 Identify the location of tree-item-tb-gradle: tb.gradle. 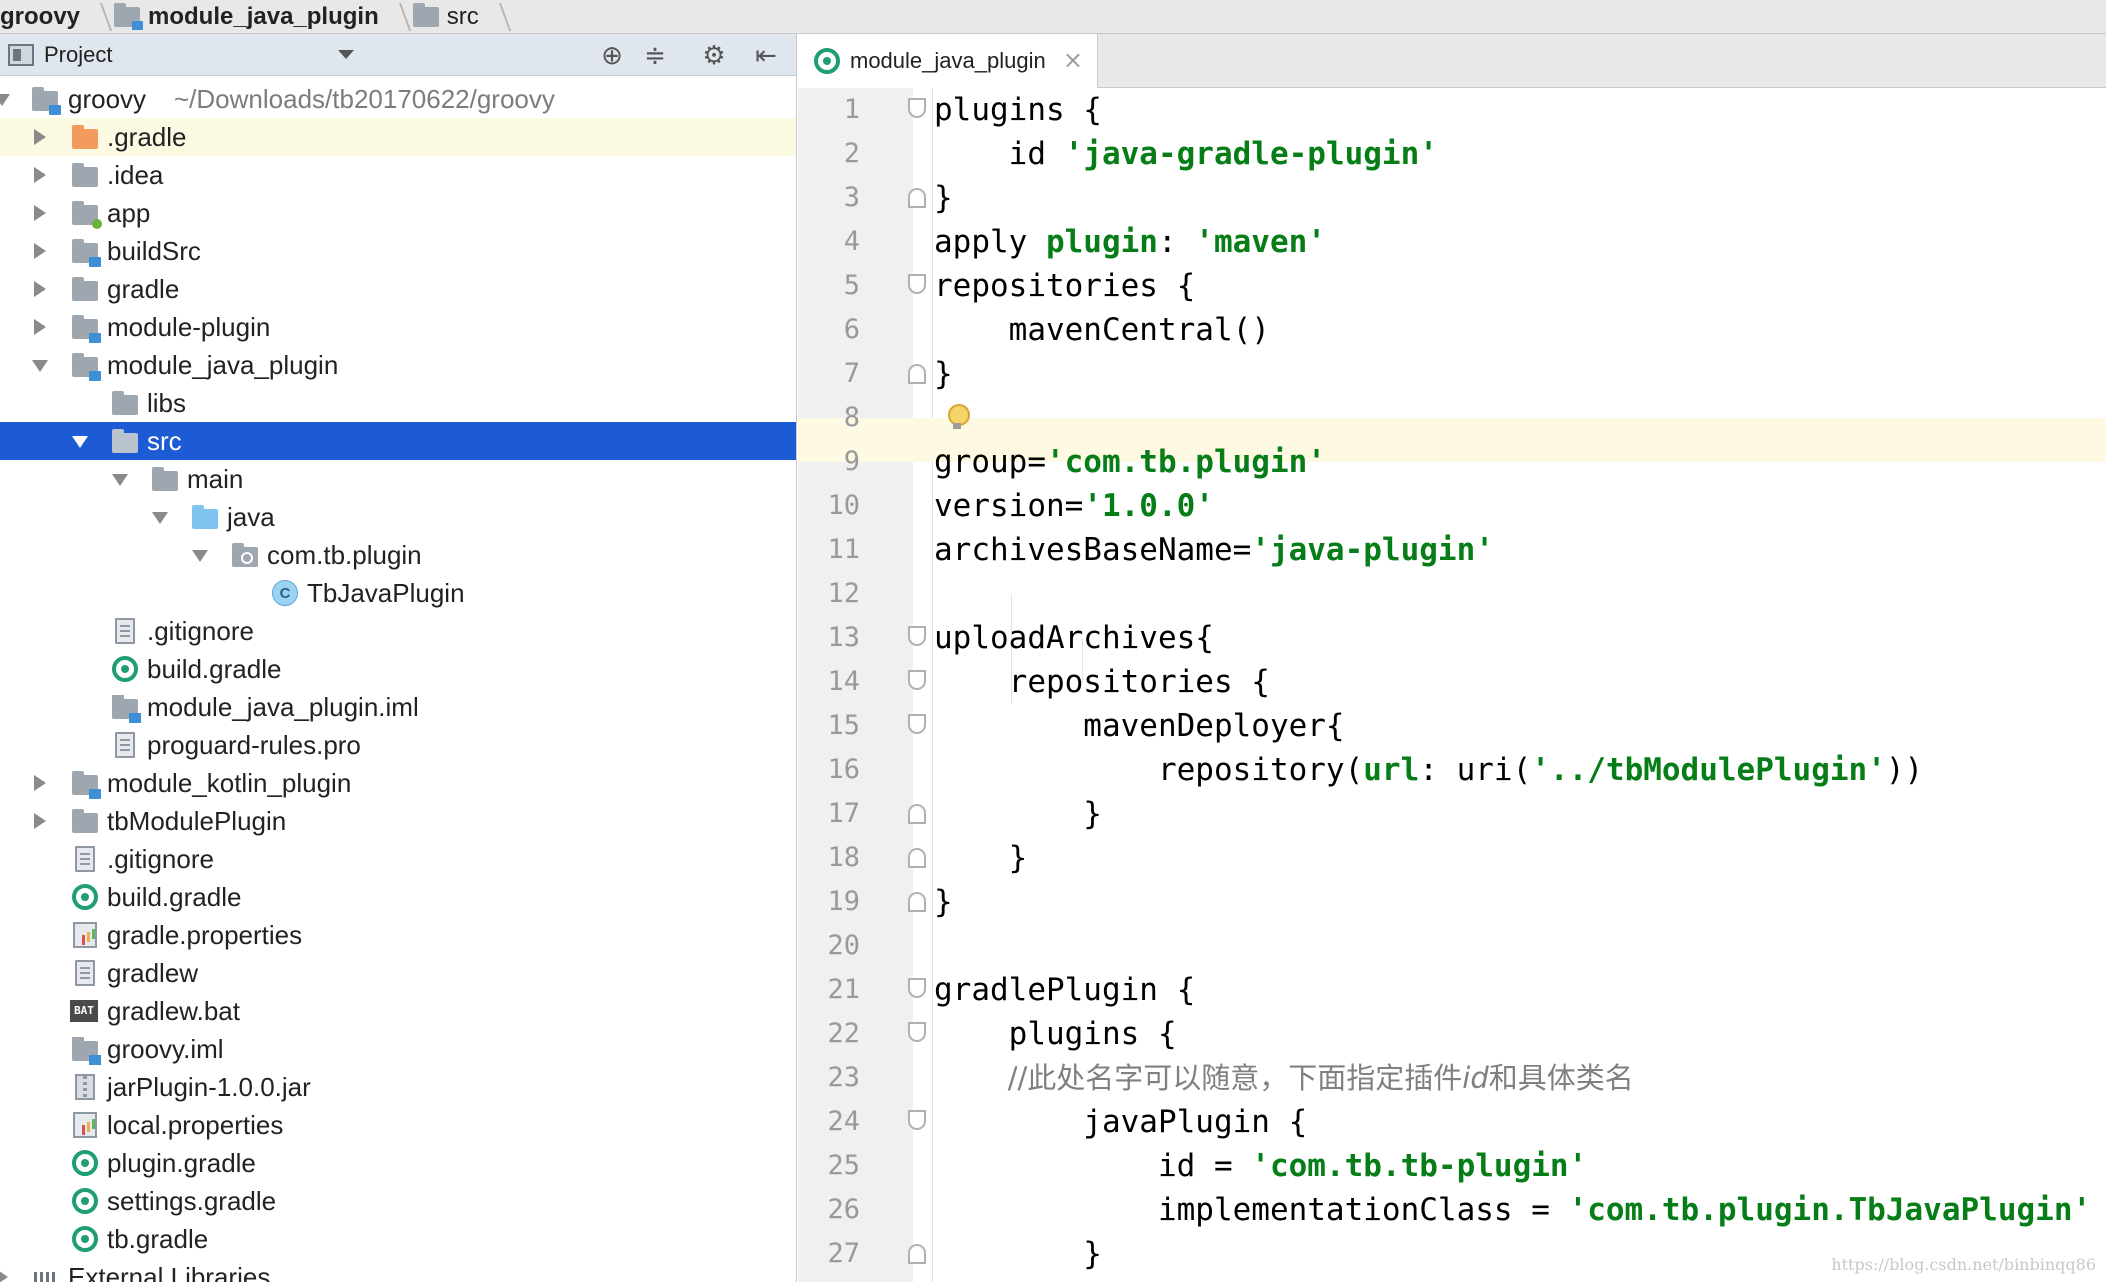
(398, 1239).